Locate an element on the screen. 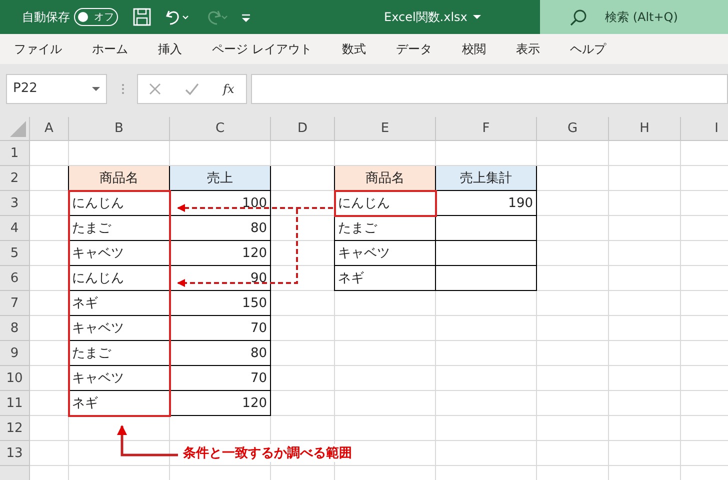 Image resolution: width=728 pixels, height=480 pixels. cancel-icon is located at coordinates (155, 88).